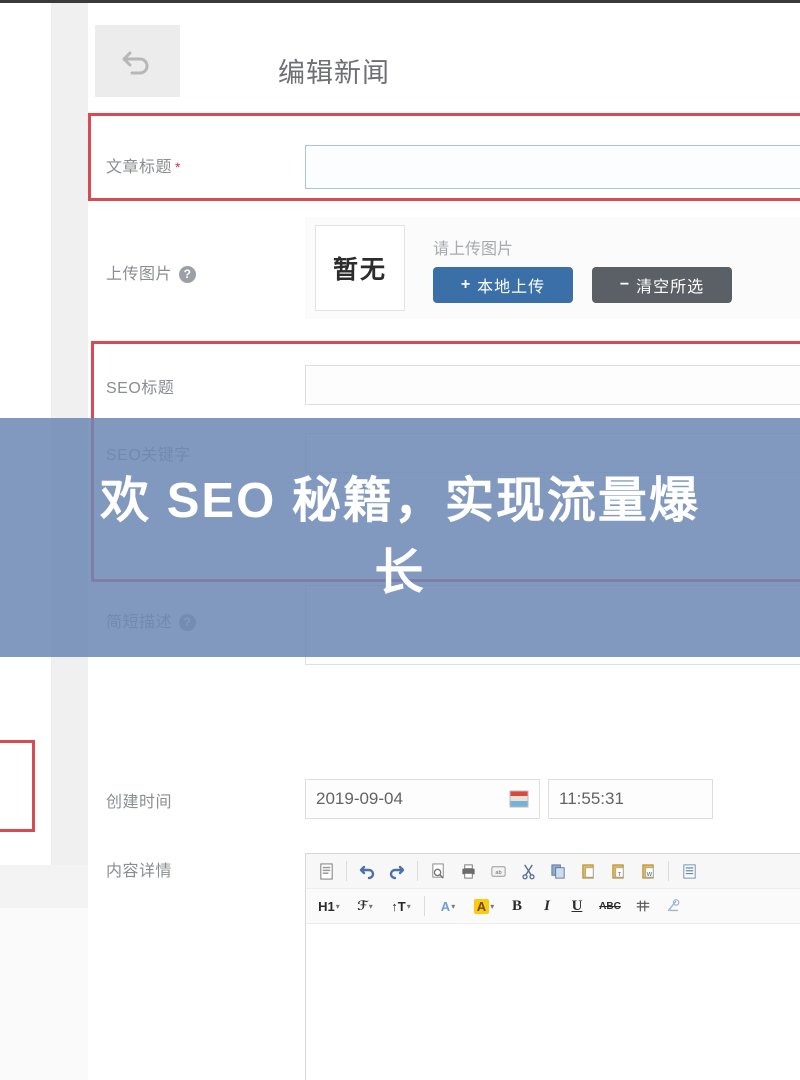 Image resolution: width=800 pixels, height=1080 pixels. What do you see at coordinates (670, 287) in the screenshot?
I see `clear-selection-label: 清空所选` at bounding box center [670, 287].